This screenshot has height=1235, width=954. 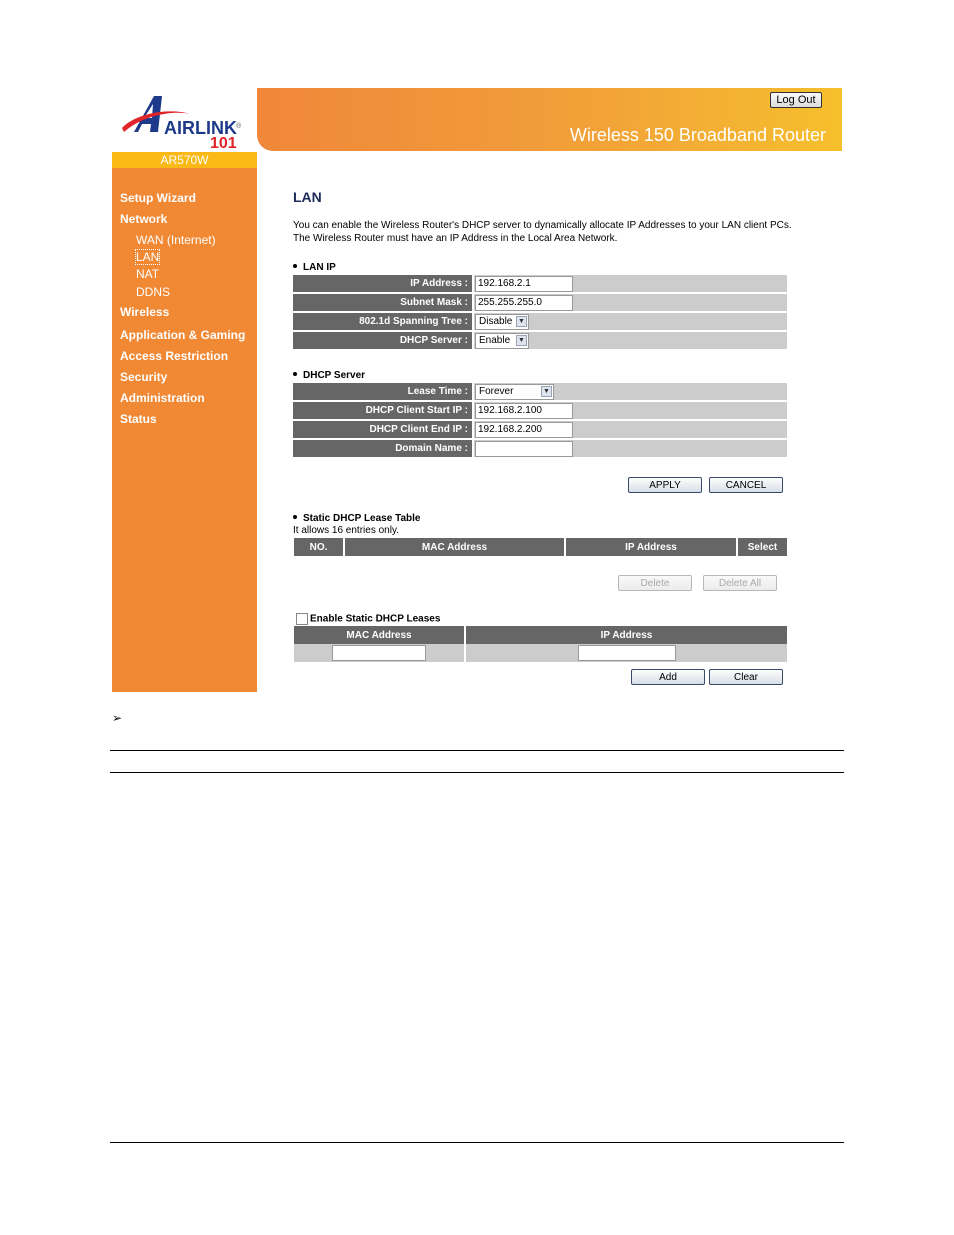 What do you see at coordinates (356, 518) in the screenshot?
I see `static-table-heading: Static DHCP Lease Table` at bounding box center [356, 518].